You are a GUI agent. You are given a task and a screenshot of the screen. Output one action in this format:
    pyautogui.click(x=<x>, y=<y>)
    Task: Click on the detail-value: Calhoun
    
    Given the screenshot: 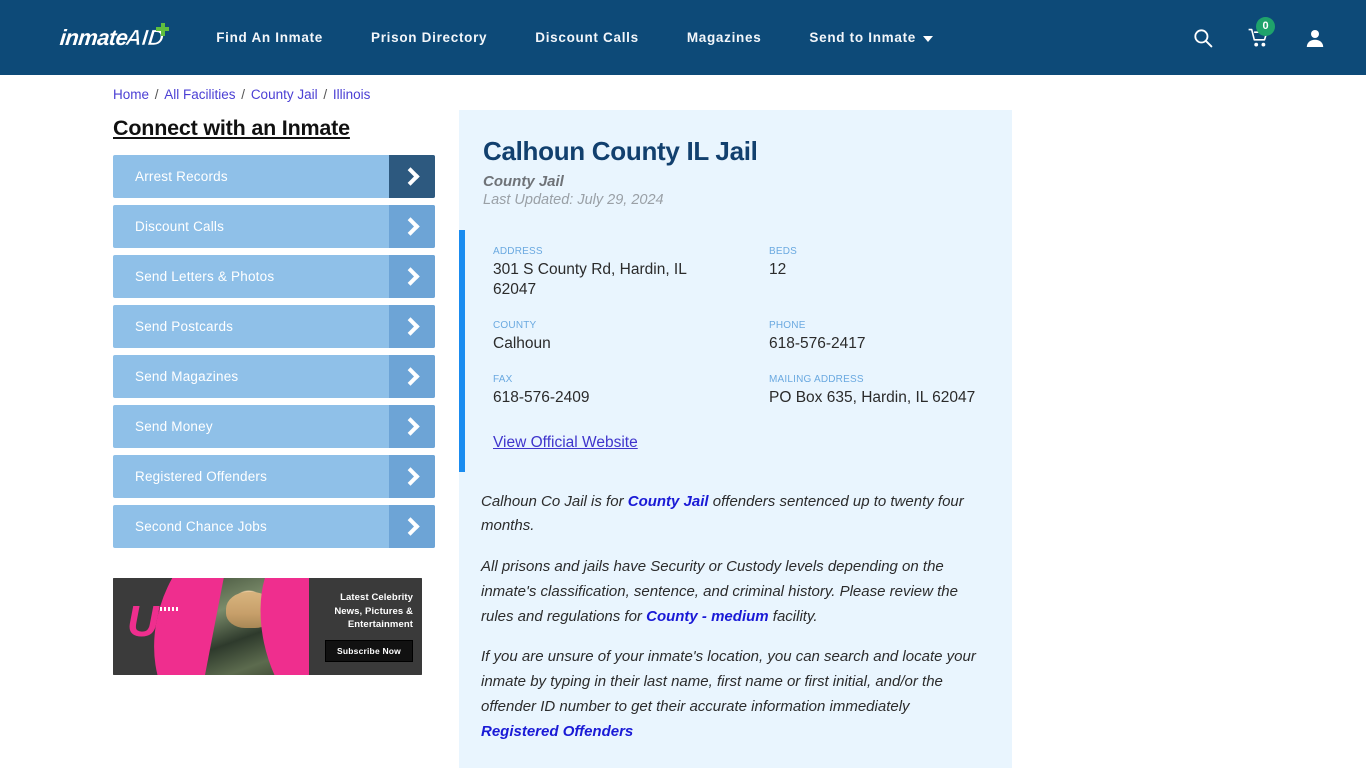 What is the action you would take?
    pyautogui.click(x=522, y=343)
    